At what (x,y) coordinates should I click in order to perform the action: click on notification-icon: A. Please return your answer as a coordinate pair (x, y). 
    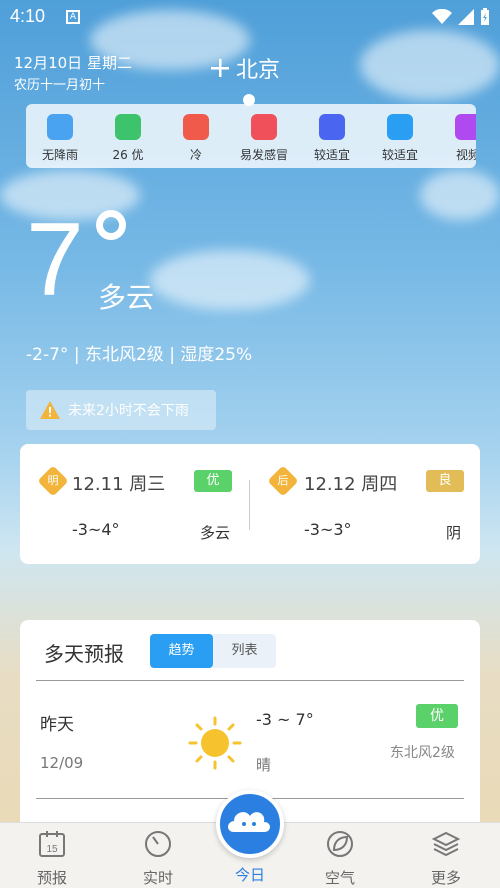
    Looking at the image, I should click on (73, 17).